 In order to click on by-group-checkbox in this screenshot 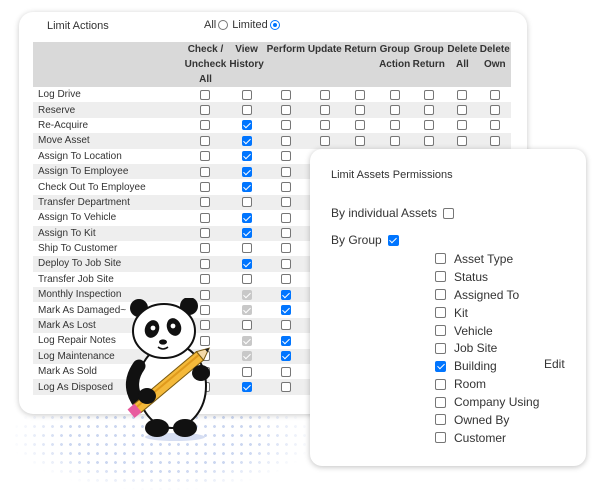, I will do `click(393, 240)`.